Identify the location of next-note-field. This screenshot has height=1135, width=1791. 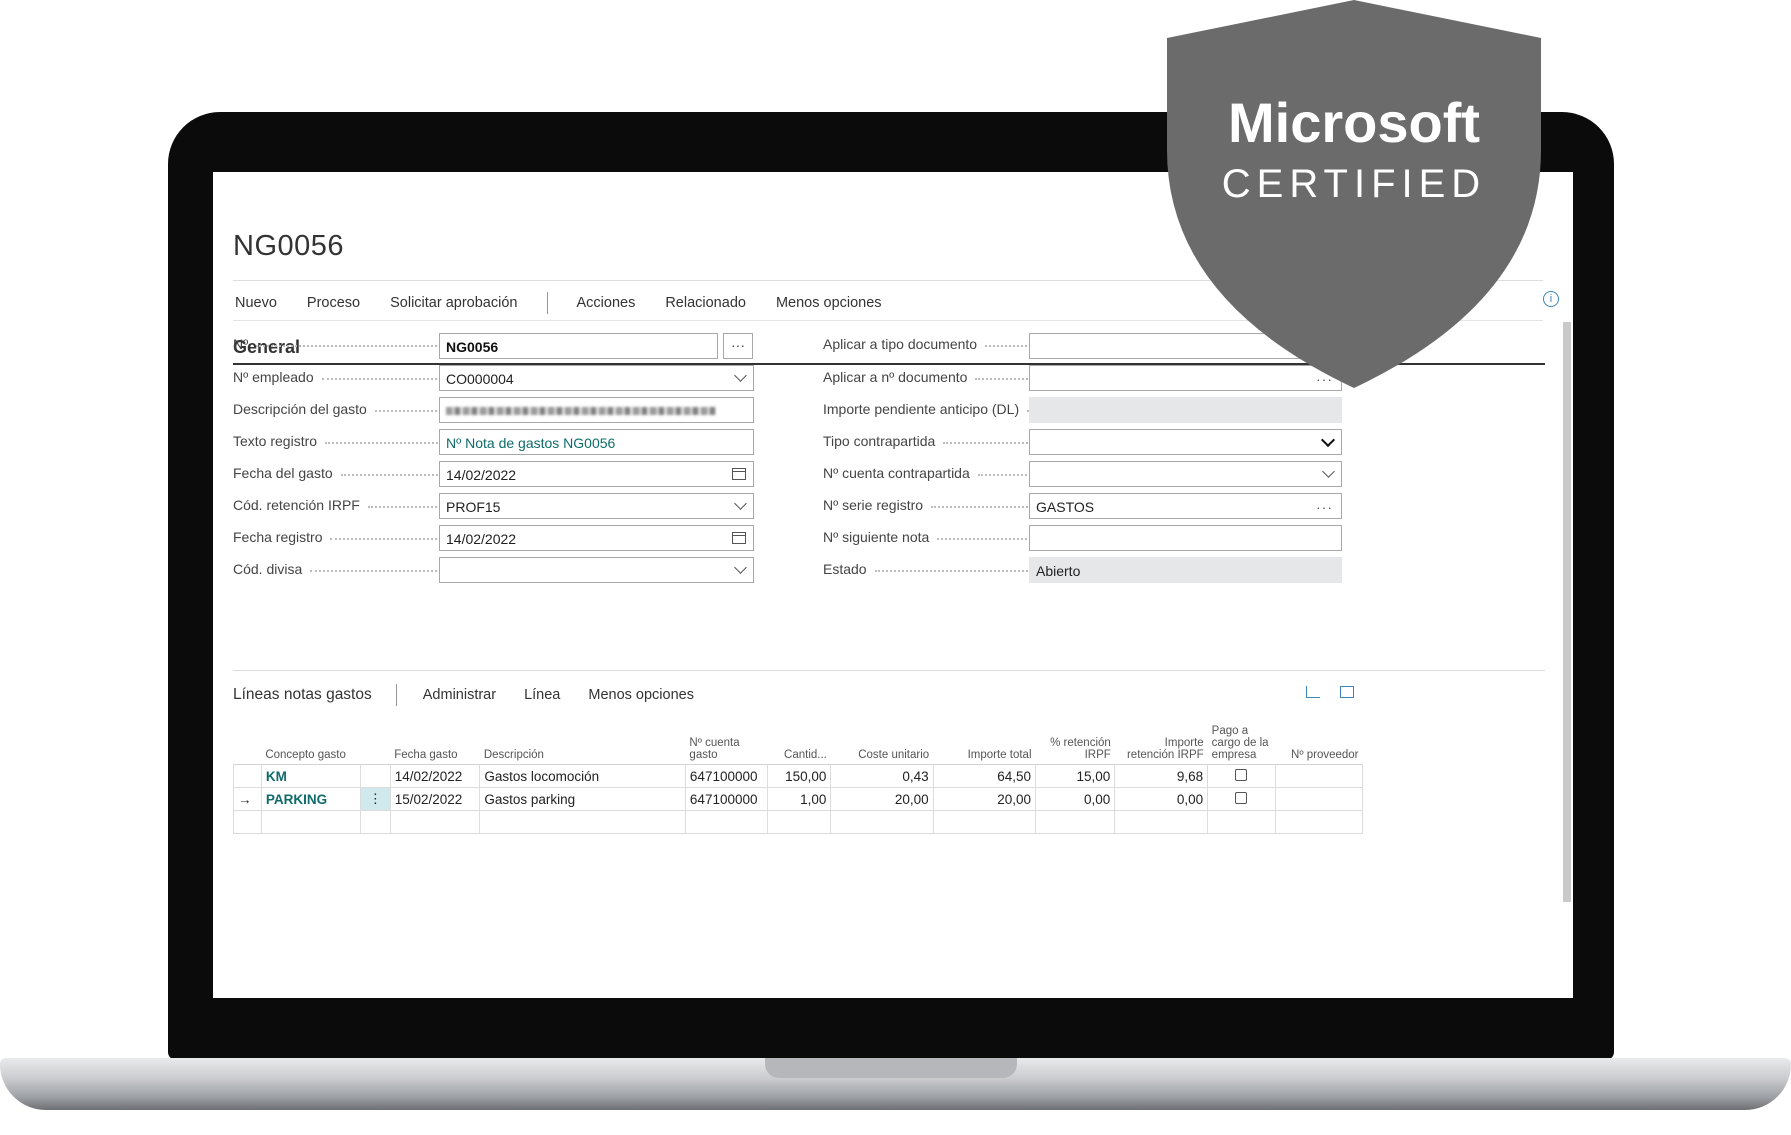
(1185, 538).